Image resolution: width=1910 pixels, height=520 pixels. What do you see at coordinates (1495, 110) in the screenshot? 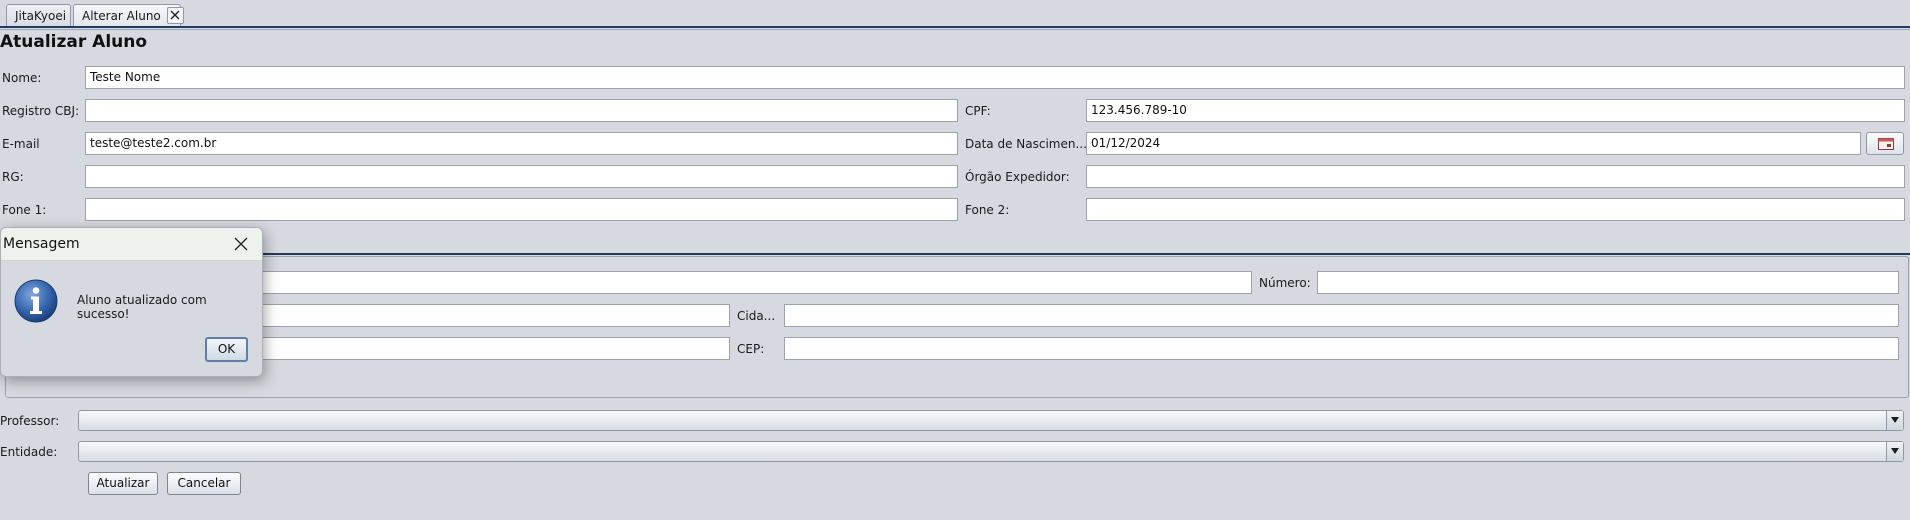
I see `cpf-input: 123.456.789-10` at bounding box center [1495, 110].